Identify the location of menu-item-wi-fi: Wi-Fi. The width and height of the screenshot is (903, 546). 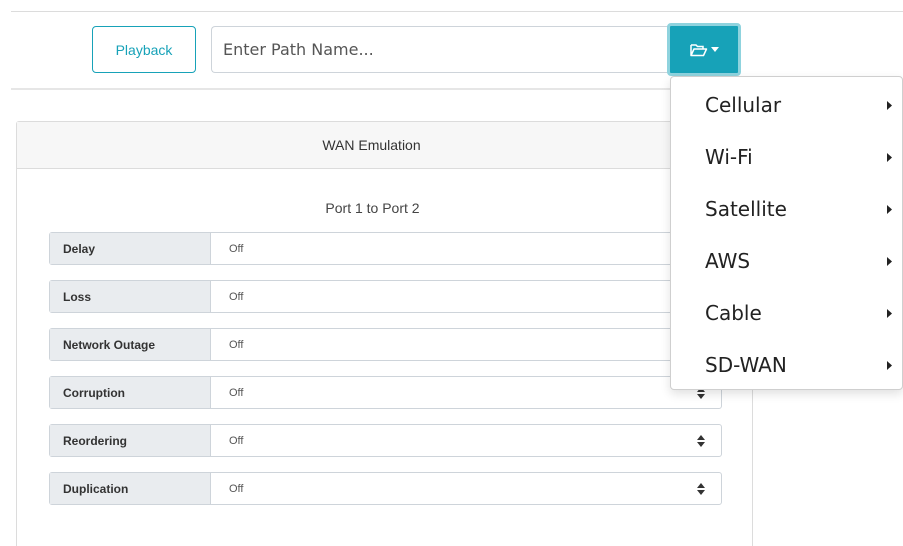
(786, 157).